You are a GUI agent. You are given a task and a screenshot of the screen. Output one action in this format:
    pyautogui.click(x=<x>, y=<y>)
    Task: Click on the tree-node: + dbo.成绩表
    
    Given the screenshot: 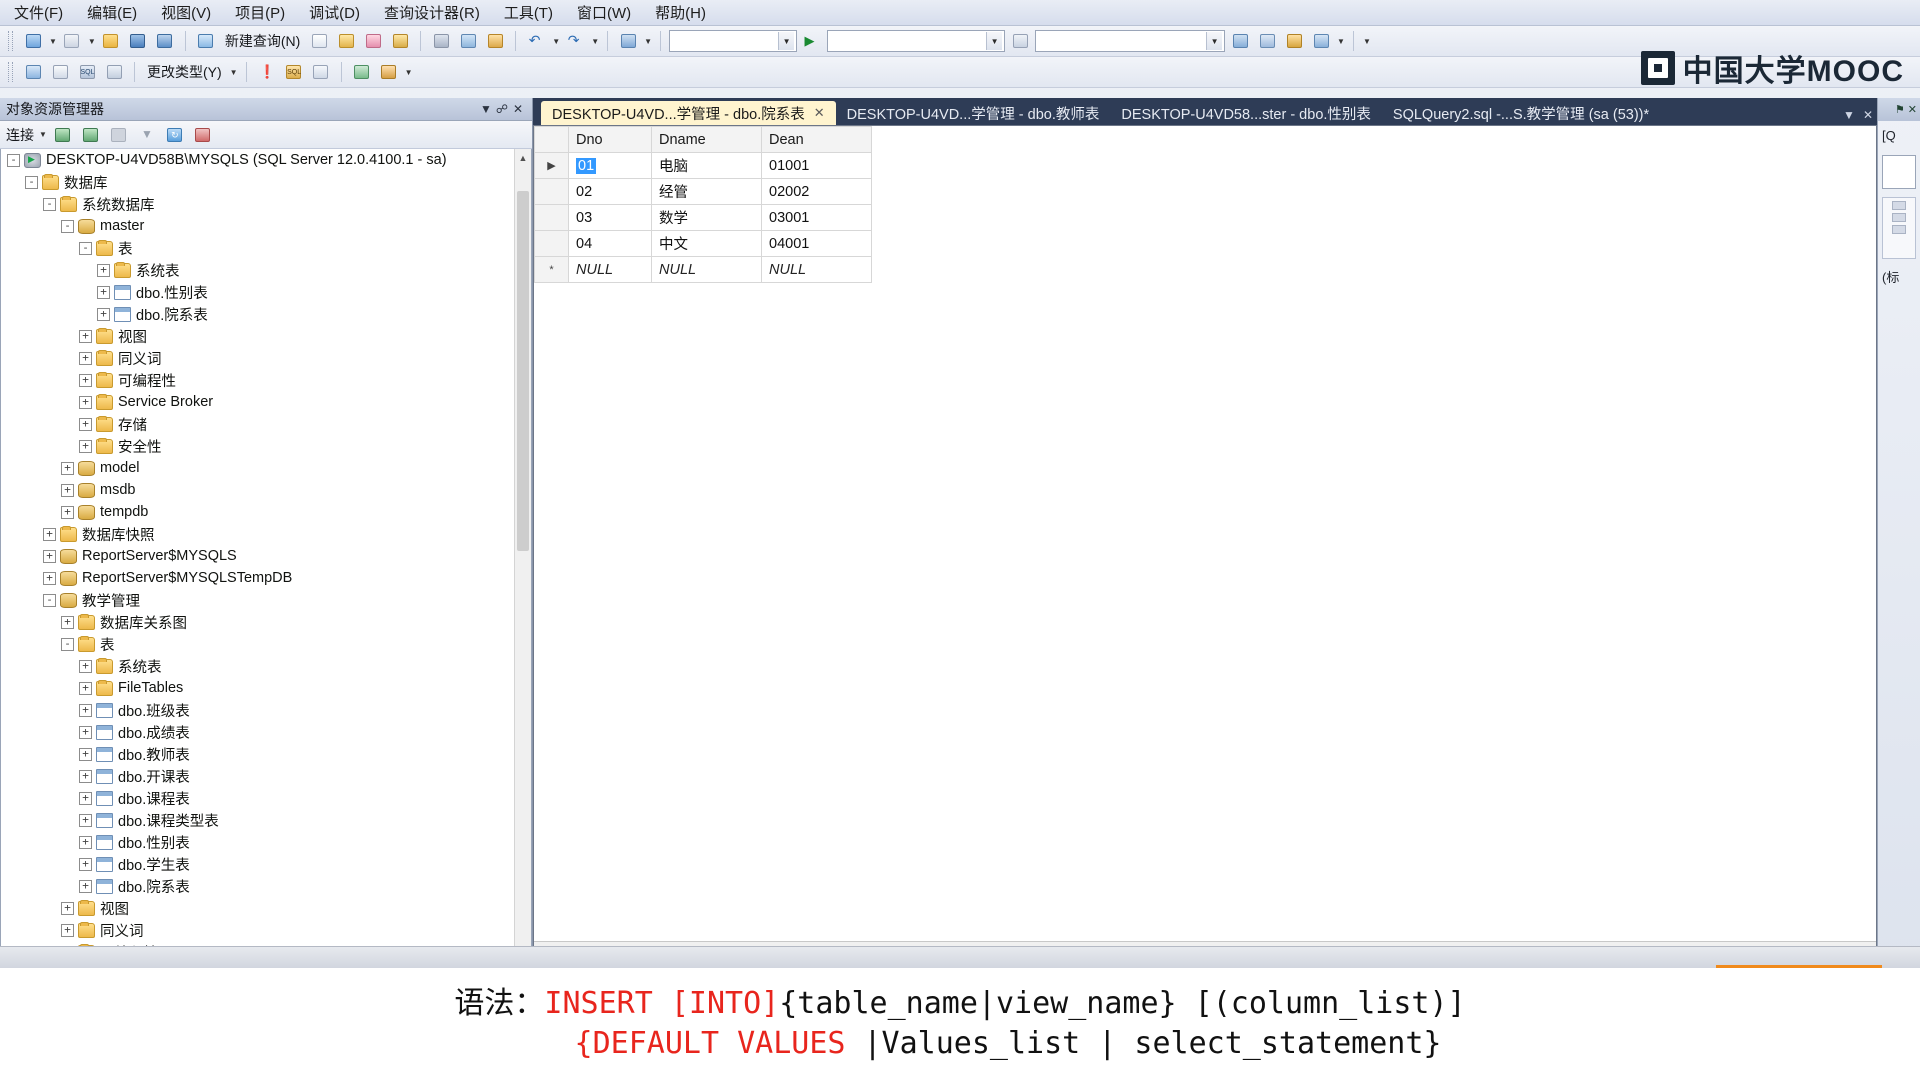 What is the action you would take?
    pyautogui.click(x=266, y=732)
    